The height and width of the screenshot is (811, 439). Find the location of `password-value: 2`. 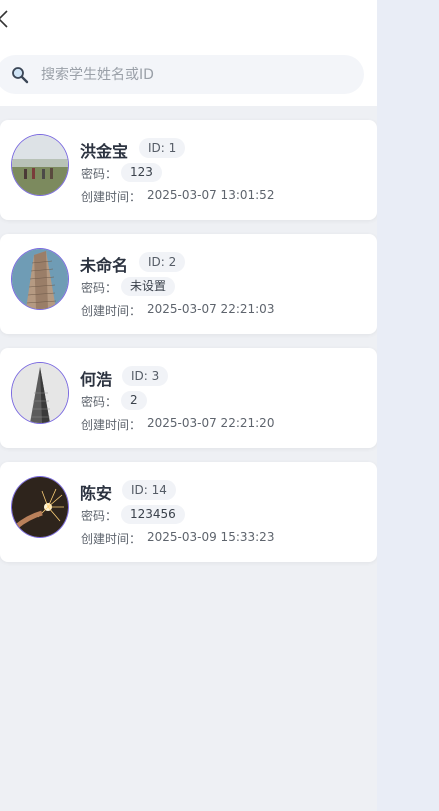

password-value: 2 is located at coordinates (134, 400).